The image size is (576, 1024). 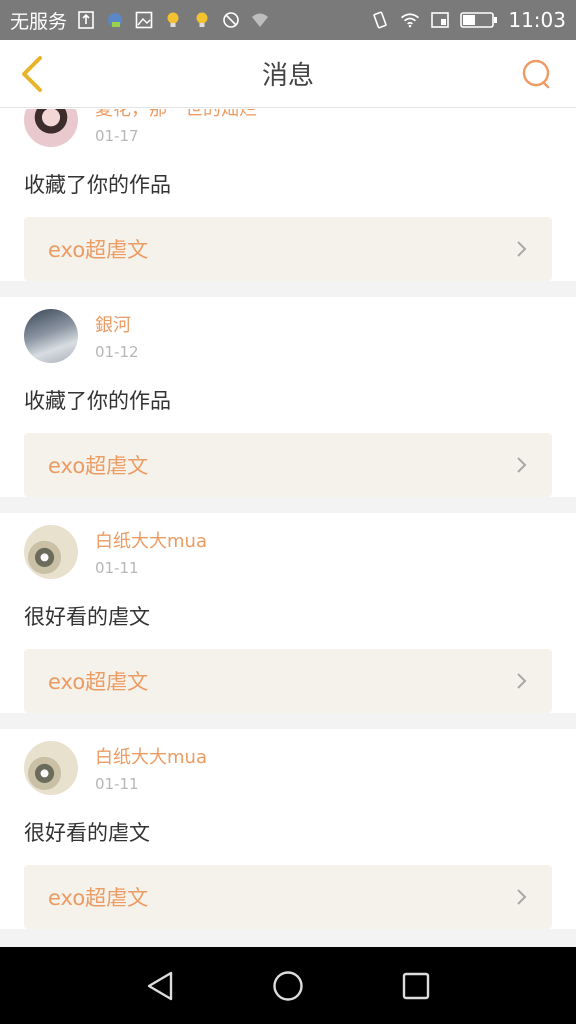 What do you see at coordinates (260, 20) in the screenshot?
I see `wifi-question-icon` at bounding box center [260, 20].